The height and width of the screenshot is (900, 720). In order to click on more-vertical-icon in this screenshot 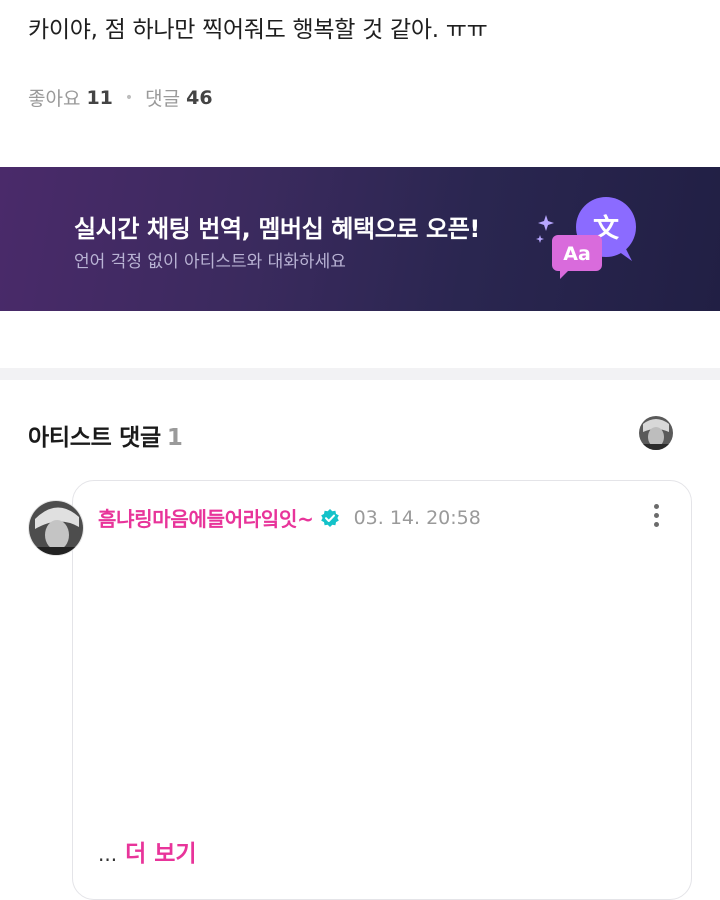, I will do `click(656, 515)`.